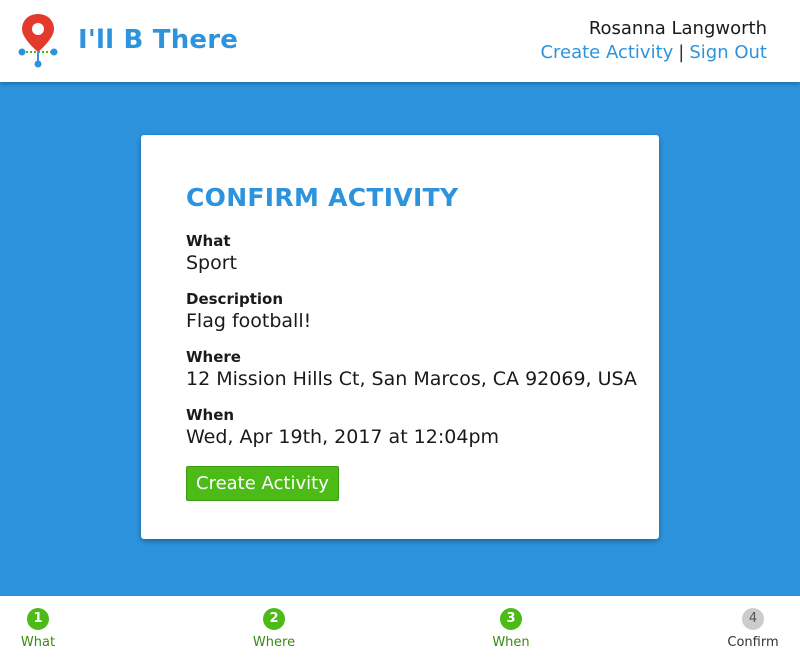 The width and height of the screenshot is (800, 660). What do you see at coordinates (212, 263) in the screenshot?
I see `what-value: Sport` at bounding box center [212, 263].